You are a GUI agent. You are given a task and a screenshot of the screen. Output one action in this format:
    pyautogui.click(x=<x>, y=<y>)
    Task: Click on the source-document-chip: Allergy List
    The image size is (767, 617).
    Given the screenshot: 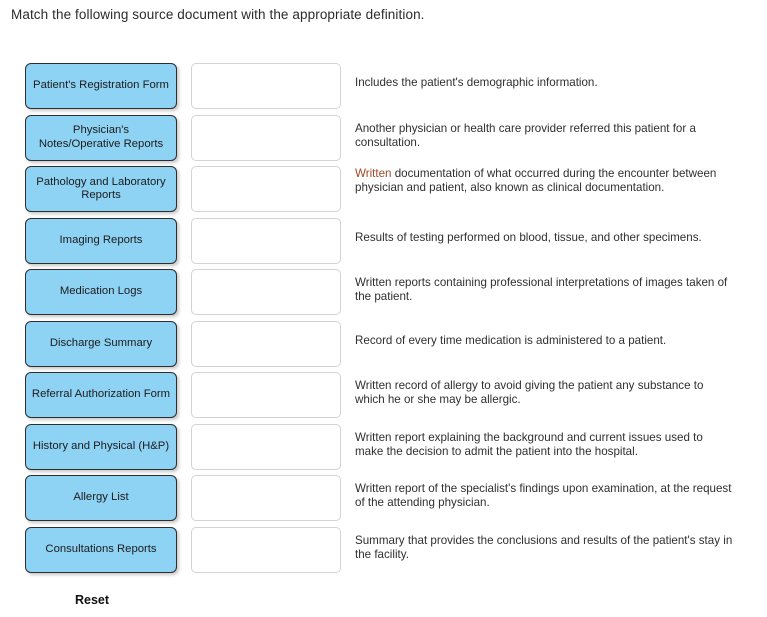 What is the action you would take?
    pyautogui.click(x=101, y=498)
    